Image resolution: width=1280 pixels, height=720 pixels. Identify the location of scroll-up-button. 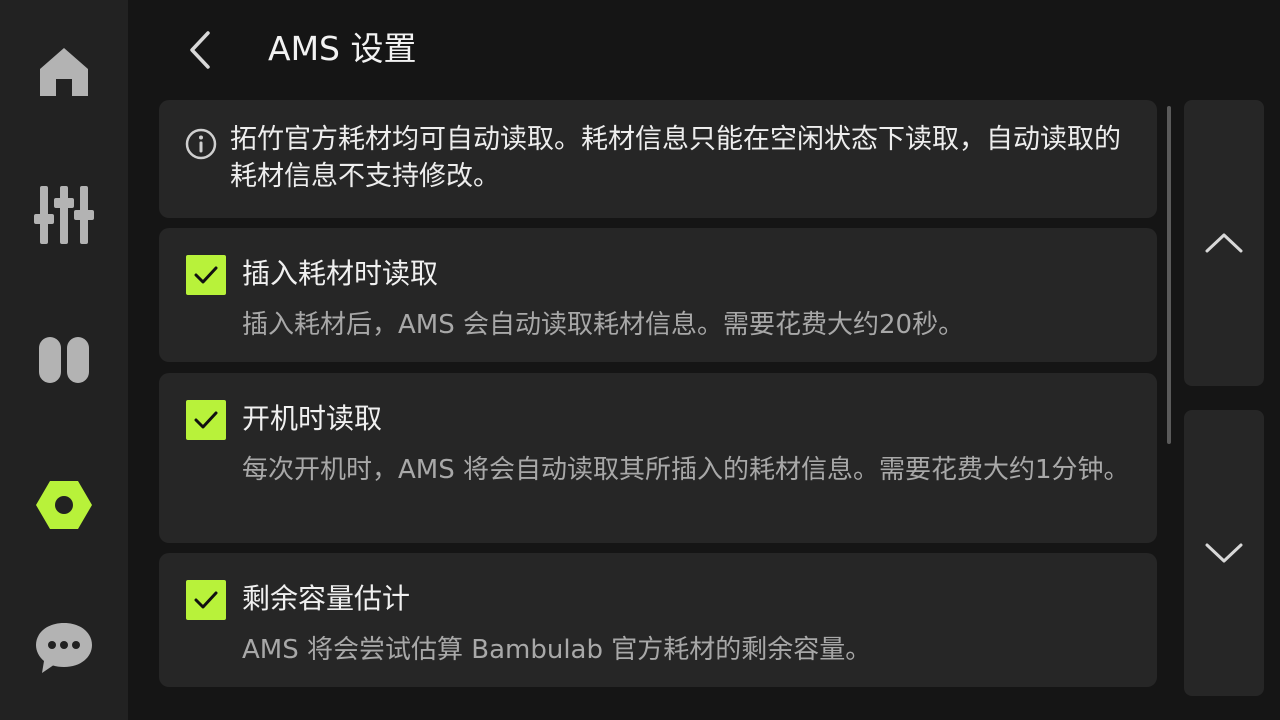
(1224, 243).